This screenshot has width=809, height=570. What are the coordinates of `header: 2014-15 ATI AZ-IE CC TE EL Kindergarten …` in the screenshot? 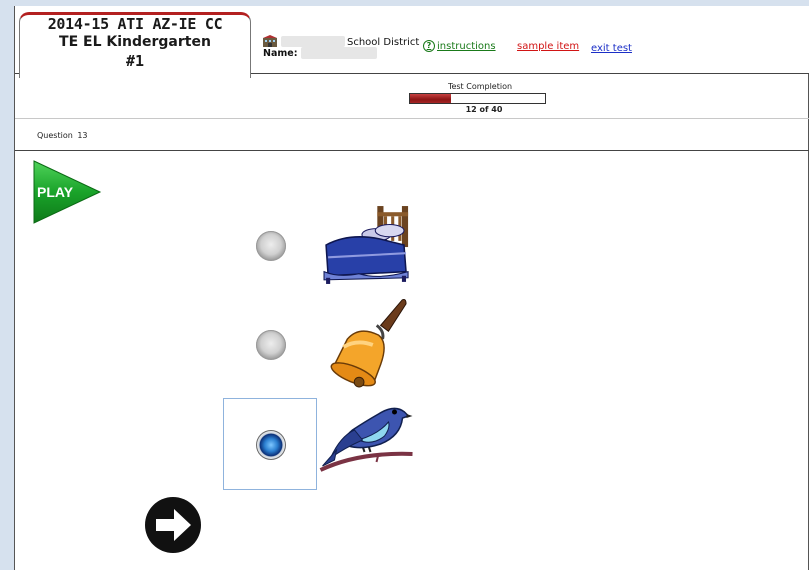 It's located at (412, 42).